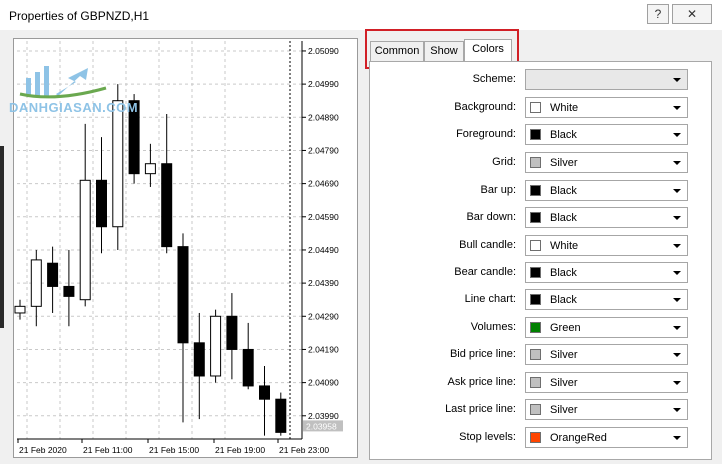 This screenshot has height=464, width=722. Describe the element at coordinates (504, 162) in the screenshot. I see `color-row-label: Grid:` at that location.